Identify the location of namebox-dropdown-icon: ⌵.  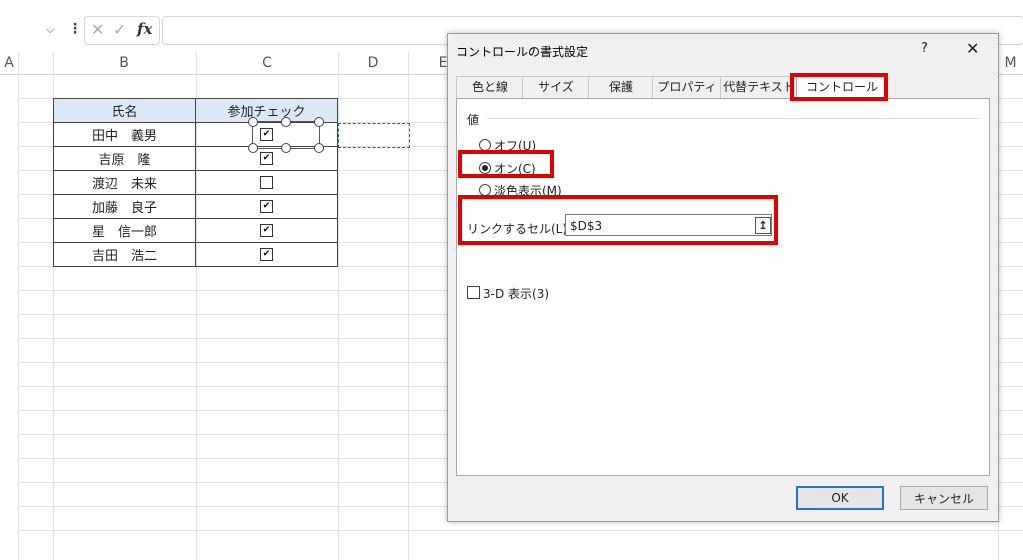
(50, 30).